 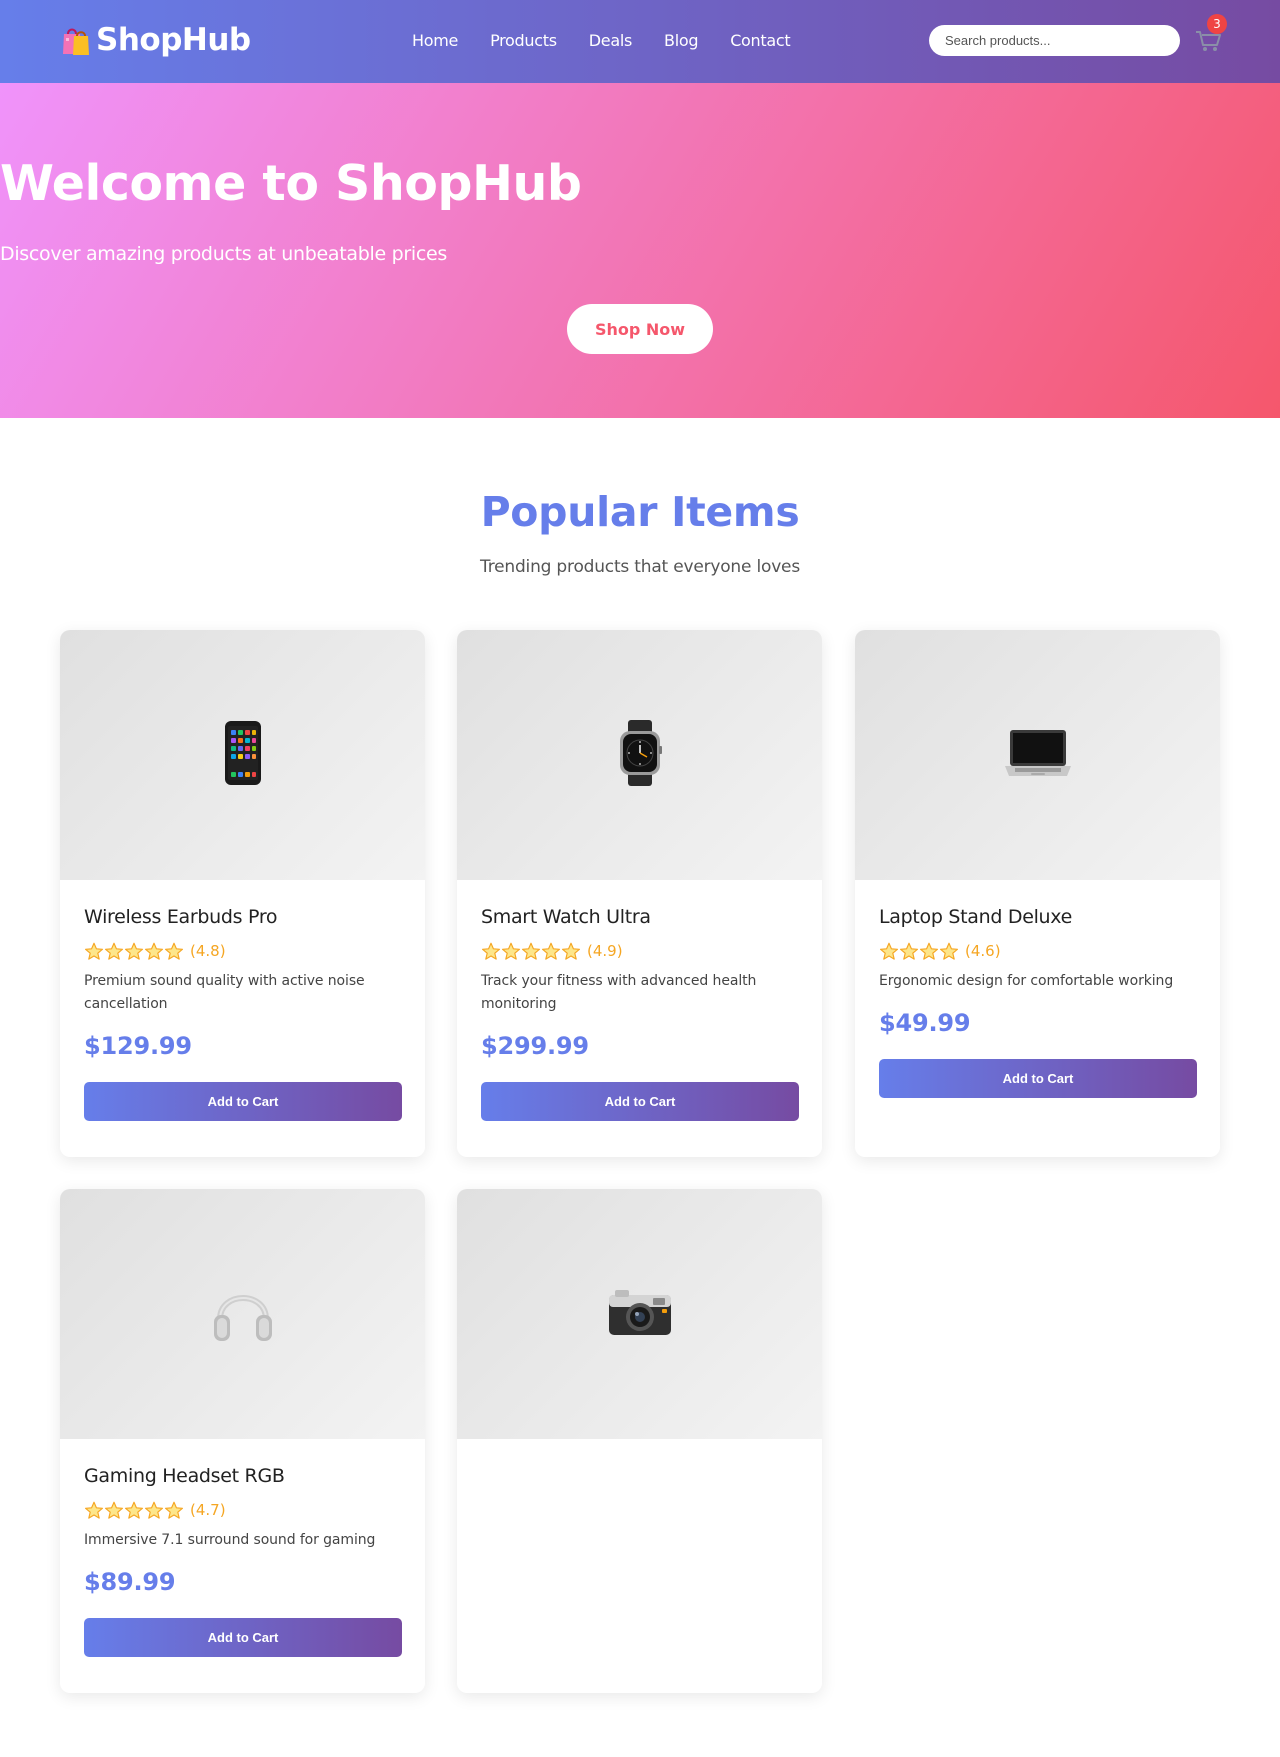 What do you see at coordinates (640, 567) in the screenshot?
I see `section-subtitle: Trending products that everyone loves` at bounding box center [640, 567].